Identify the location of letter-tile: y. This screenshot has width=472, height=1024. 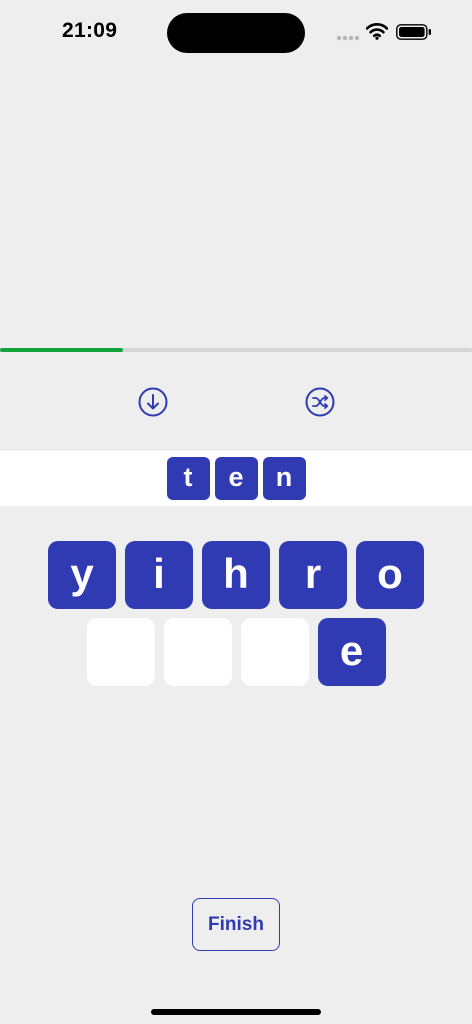
(82, 575).